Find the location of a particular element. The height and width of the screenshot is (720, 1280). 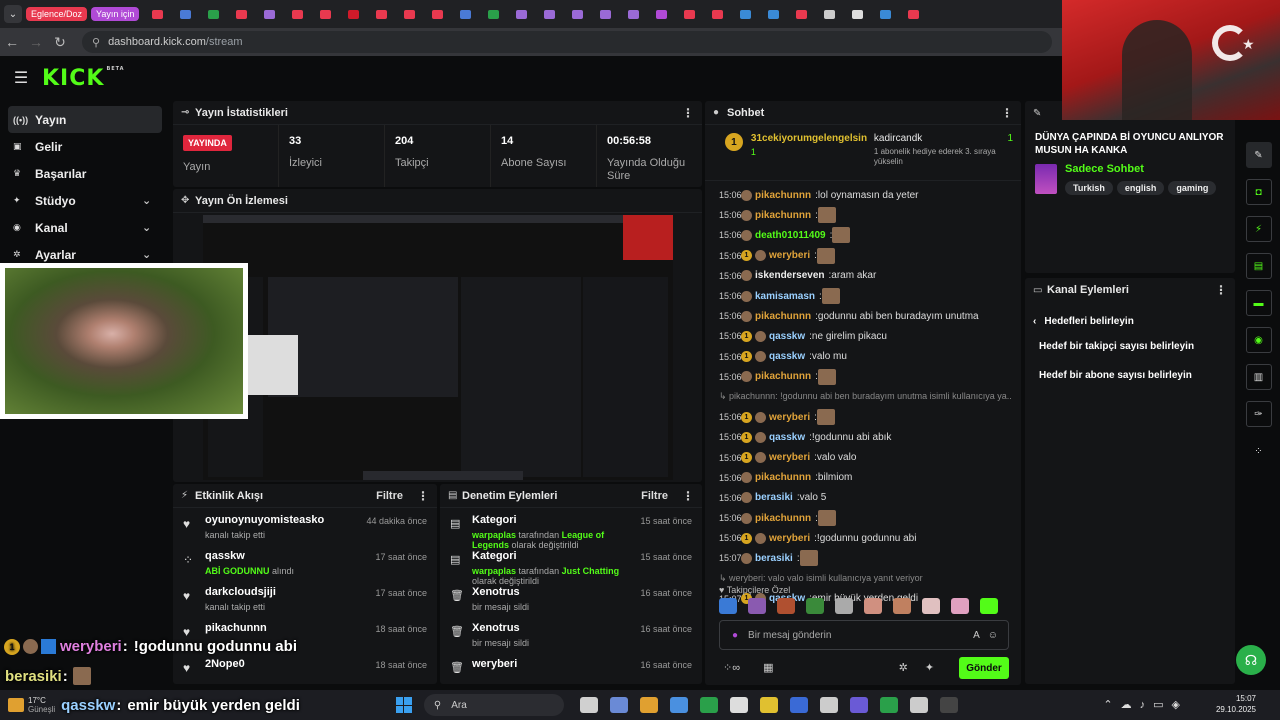

windows-start-icon is located at coordinates (403, 705).